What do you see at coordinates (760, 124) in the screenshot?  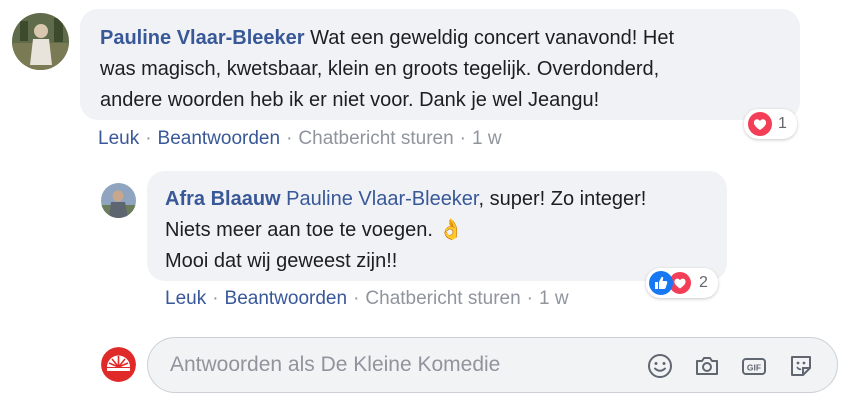 I see `heart-love-icon` at bounding box center [760, 124].